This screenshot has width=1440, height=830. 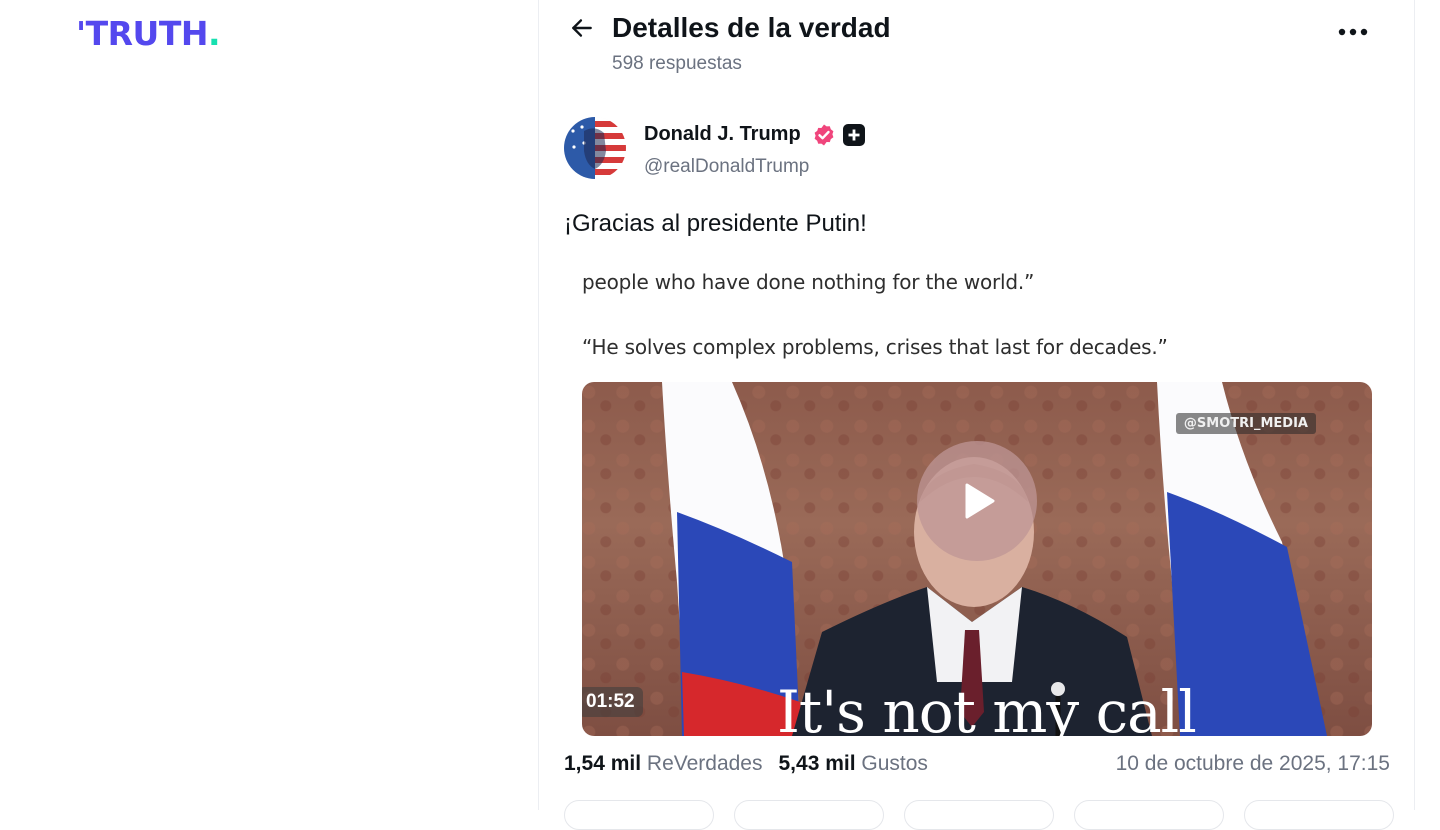 I want to click on reposts-count: 1,54 mil, so click(x=603, y=763).